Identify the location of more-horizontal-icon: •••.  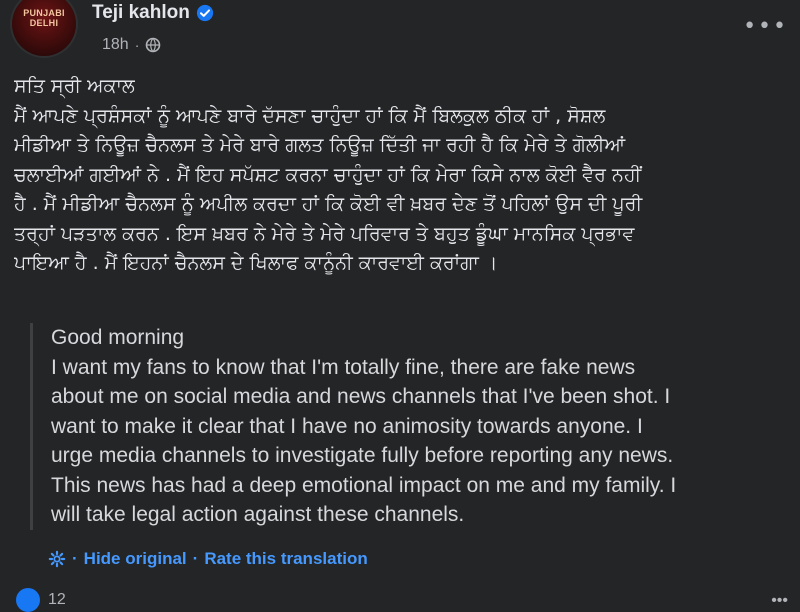
(765, 26).